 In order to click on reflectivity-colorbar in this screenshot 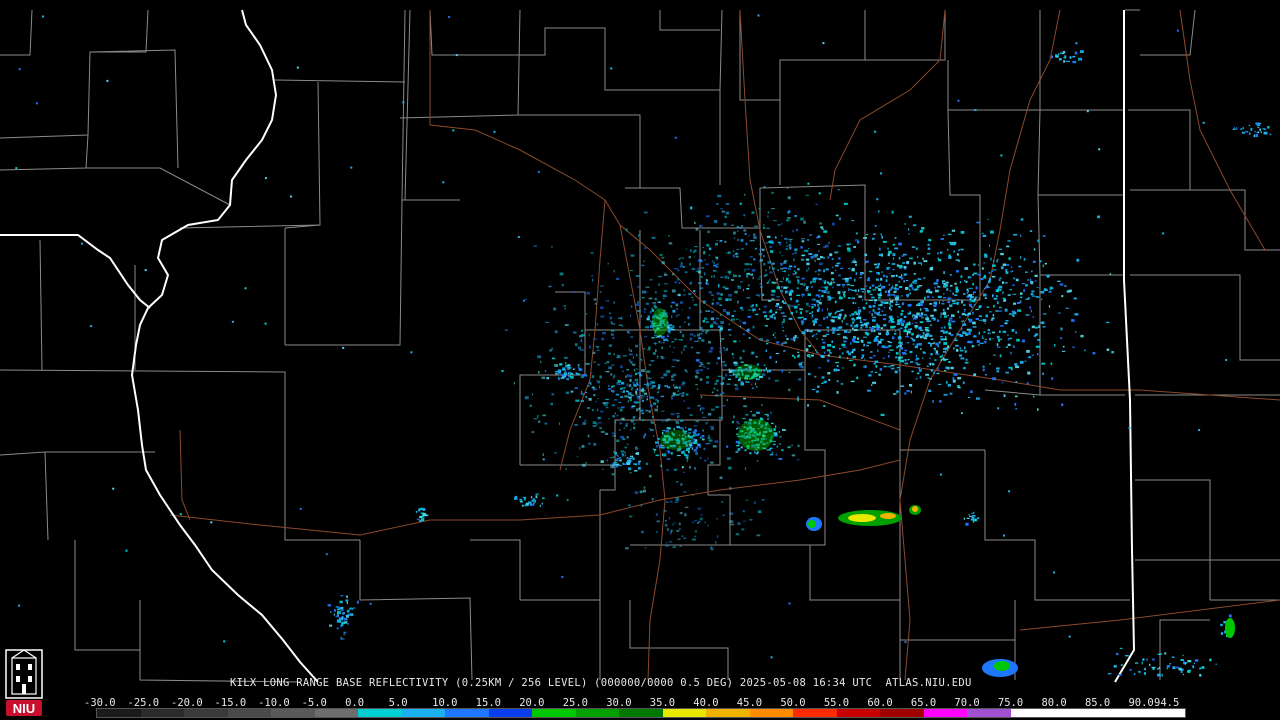, I will do `click(641, 713)`.